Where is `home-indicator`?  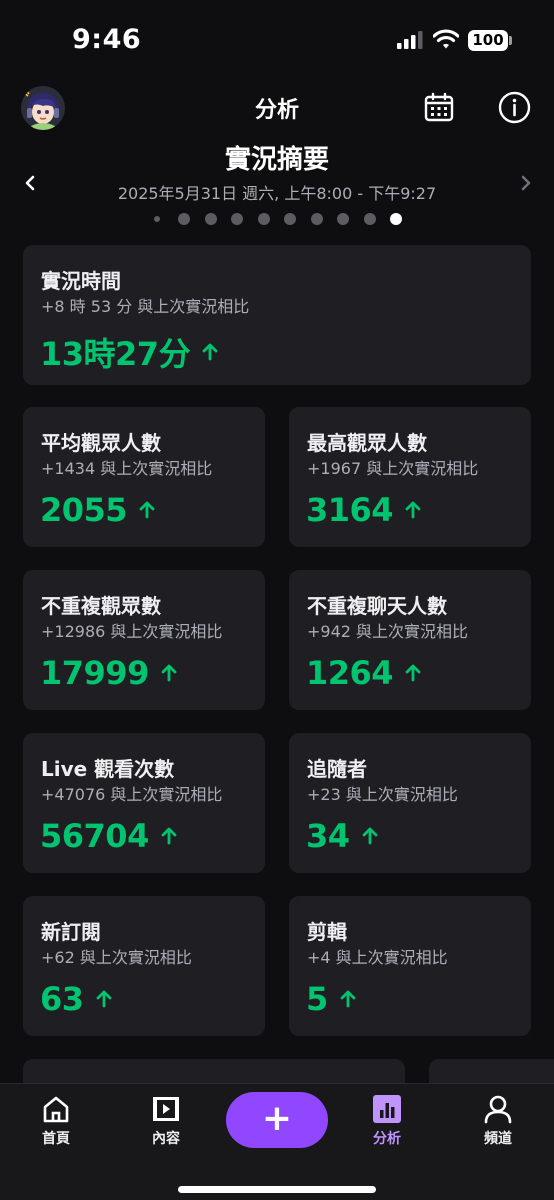
home-indicator is located at coordinates (277, 1189).